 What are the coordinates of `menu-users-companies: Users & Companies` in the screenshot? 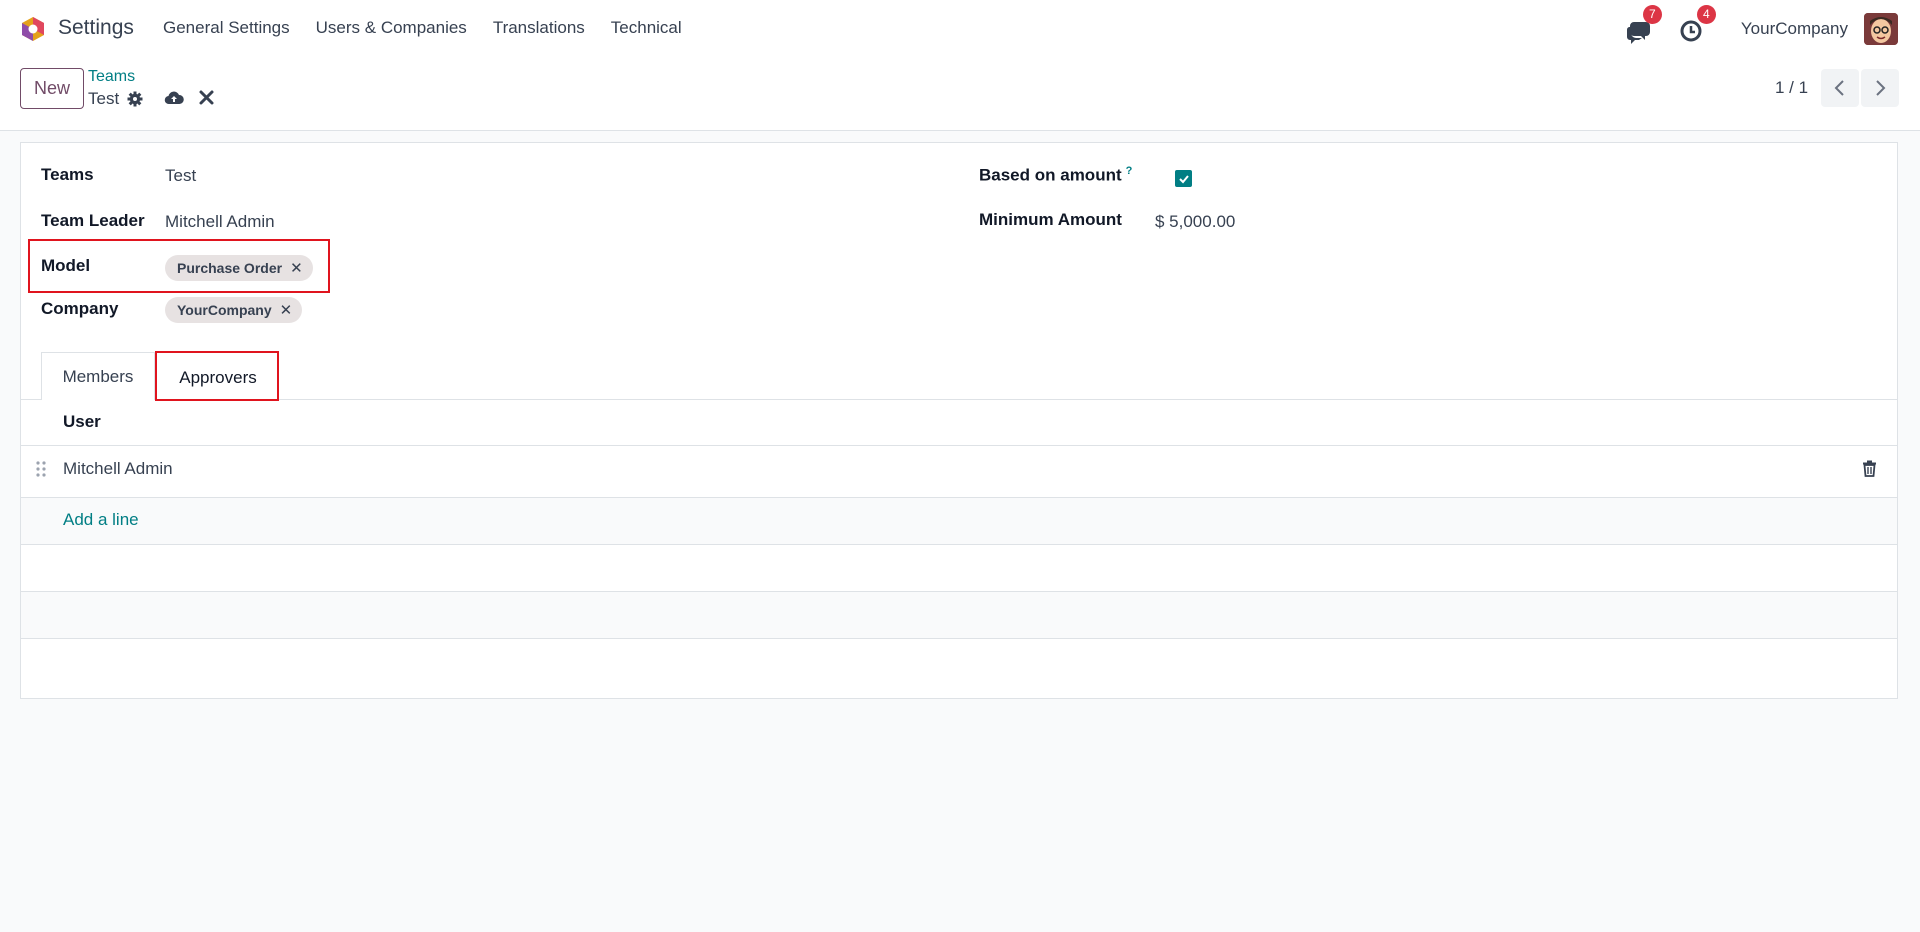 It's located at (391, 28).